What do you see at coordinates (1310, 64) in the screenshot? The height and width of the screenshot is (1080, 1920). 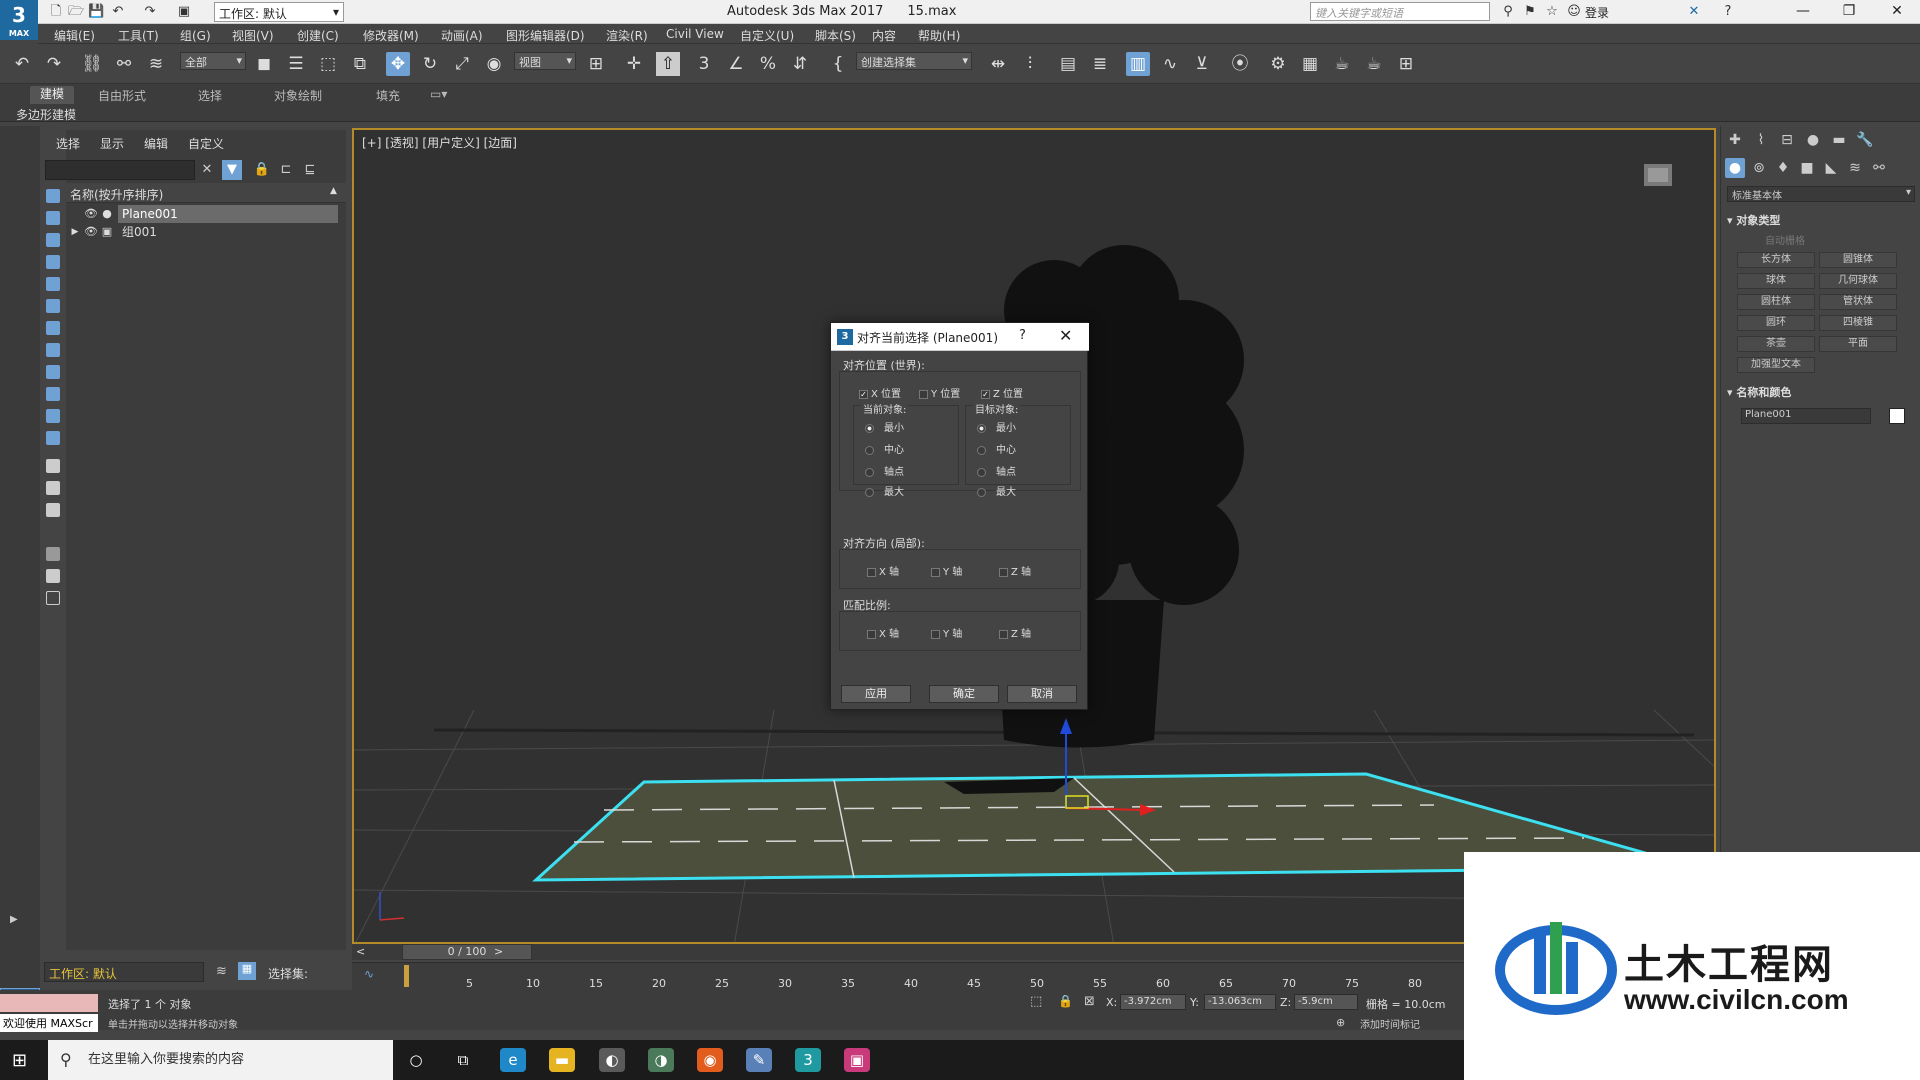 I see `rendered-frame-icon: ▦` at bounding box center [1310, 64].